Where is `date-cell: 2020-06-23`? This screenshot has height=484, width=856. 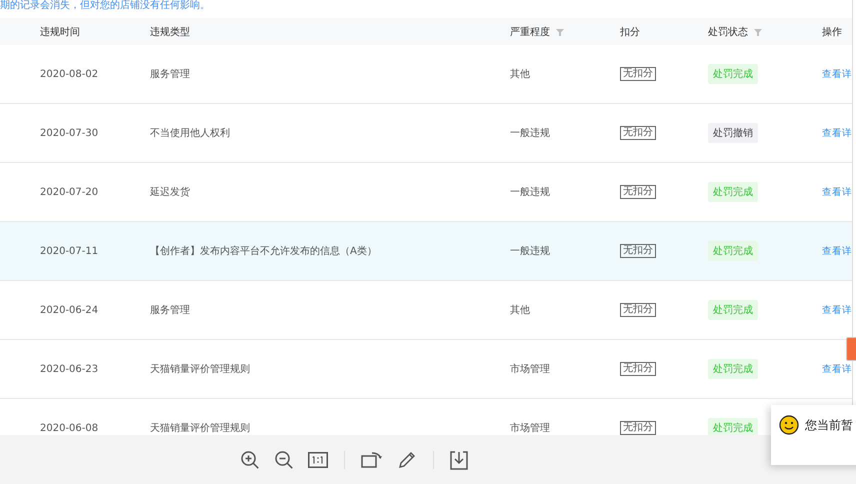 date-cell: 2020-06-23 is located at coordinates (69, 369).